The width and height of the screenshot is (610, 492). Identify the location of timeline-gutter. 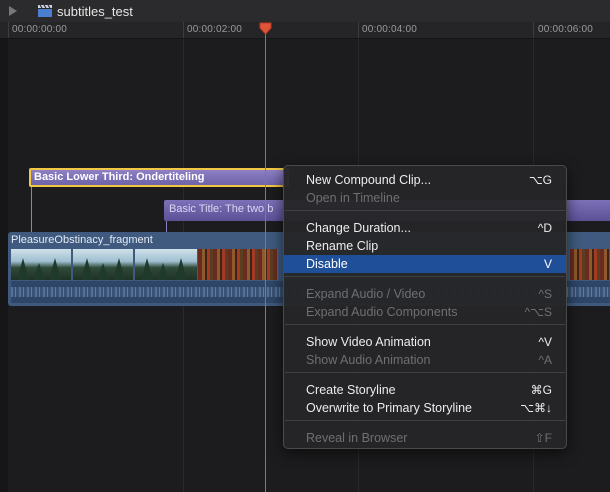
(4, 265).